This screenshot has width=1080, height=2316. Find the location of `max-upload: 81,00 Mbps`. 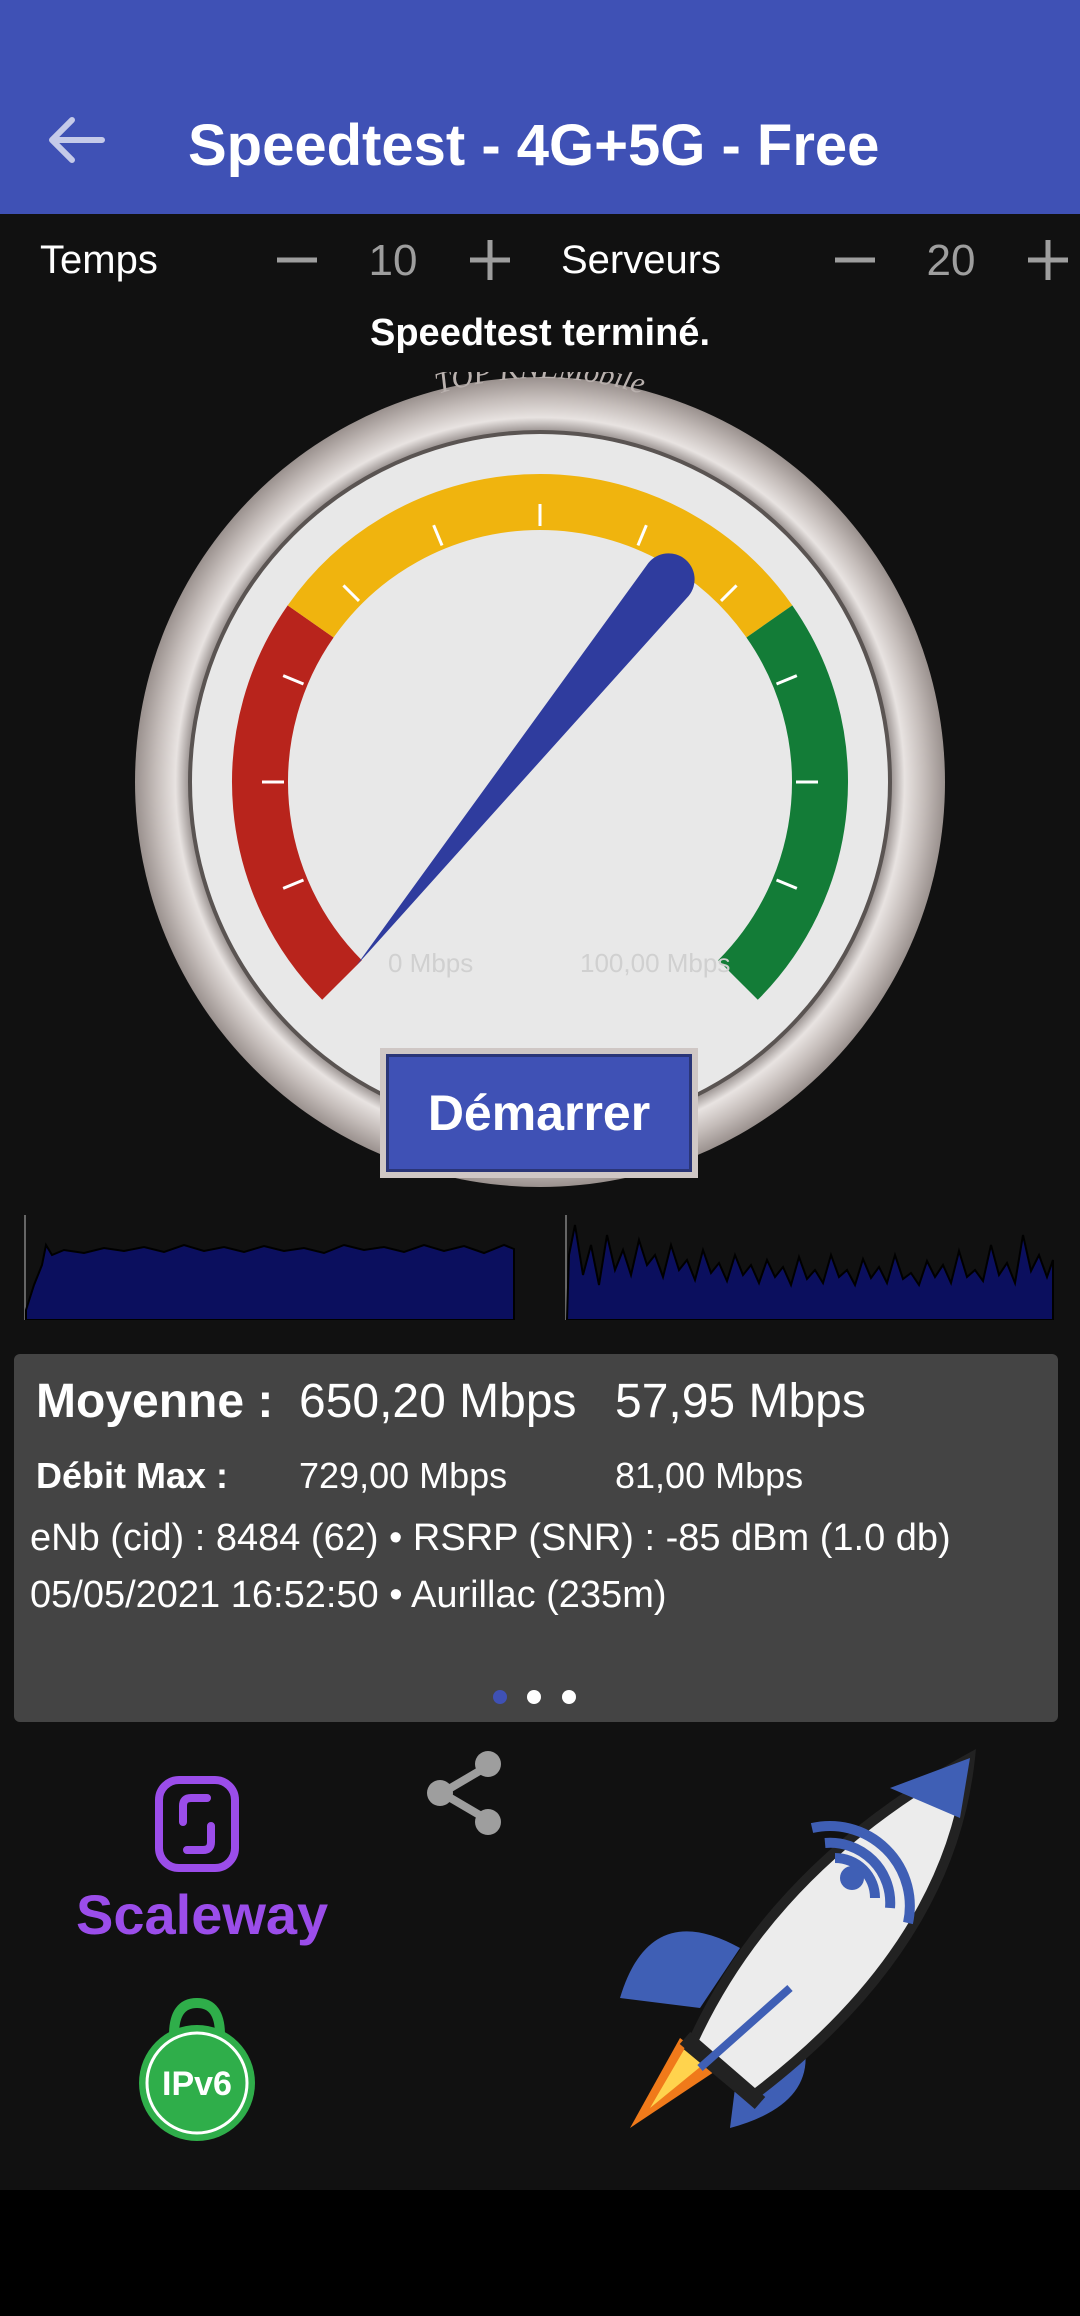

max-upload: 81,00 Mbps is located at coordinates (709, 1475).